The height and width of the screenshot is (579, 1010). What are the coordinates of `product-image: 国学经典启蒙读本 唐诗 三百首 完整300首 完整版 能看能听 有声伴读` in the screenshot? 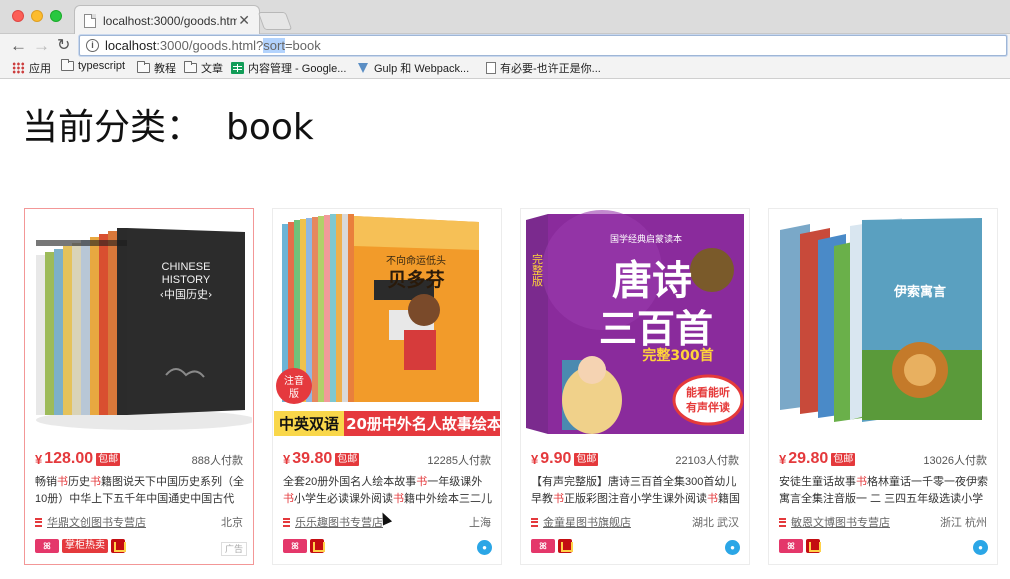 It's located at (635, 324).